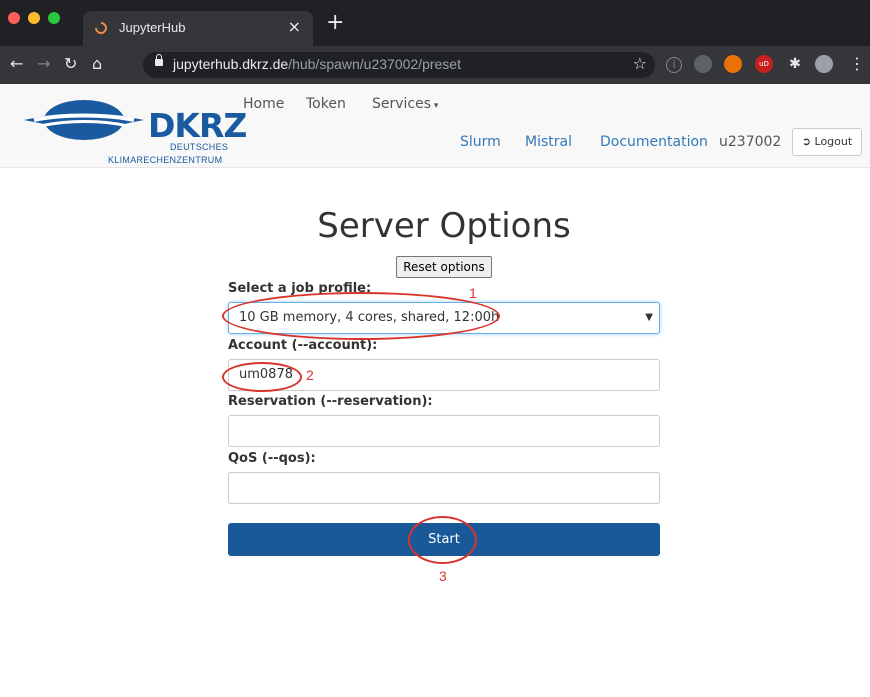 This screenshot has height=697, width=870. Describe the element at coordinates (750, 142) in the screenshot. I see `user-name: u237002` at that location.